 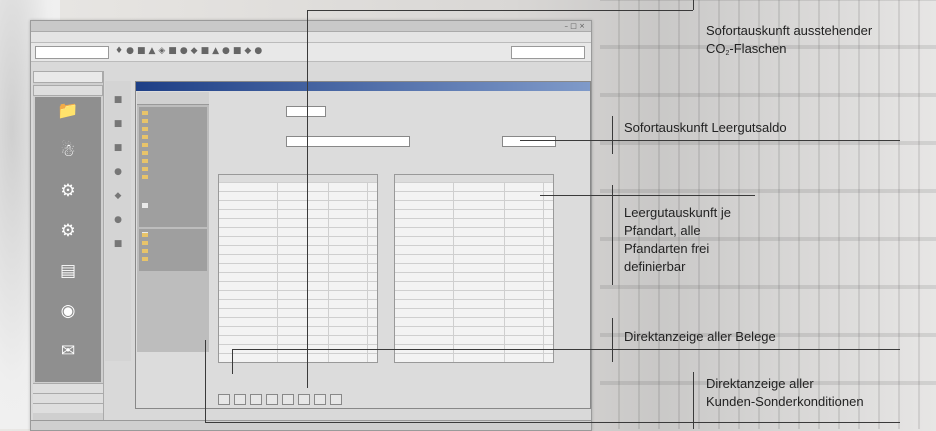 I want to click on nav-item: 📁, so click(x=68, y=117).